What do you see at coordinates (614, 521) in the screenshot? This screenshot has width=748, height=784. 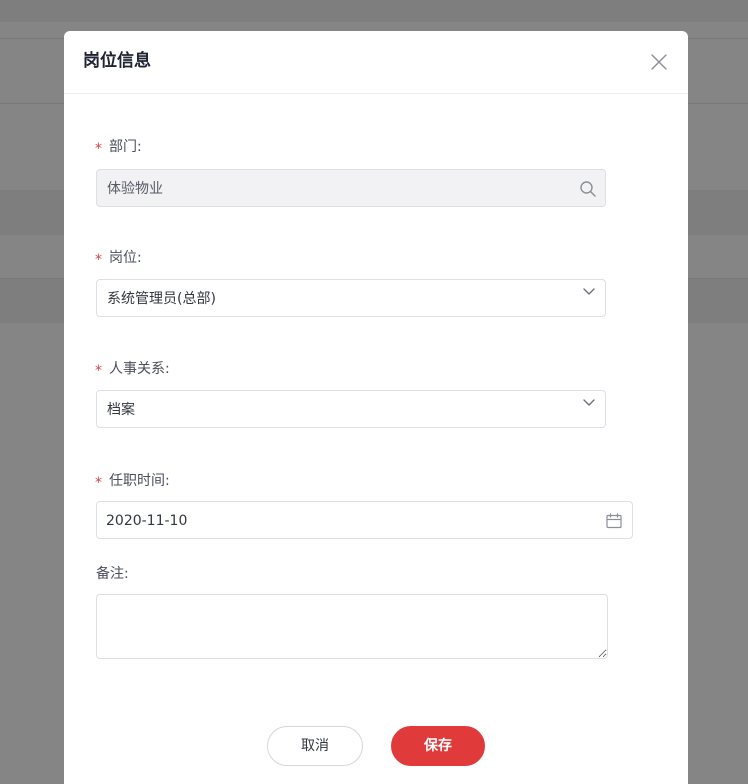 I see `calendar-icon` at bounding box center [614, 521].